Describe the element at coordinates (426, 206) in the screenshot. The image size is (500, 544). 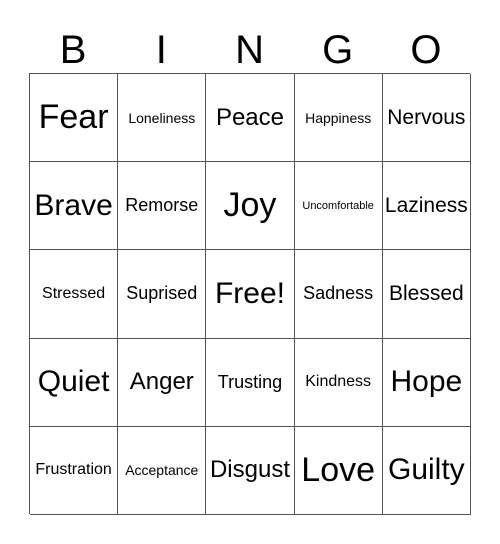
I see `bingo-cell: Laziness` at that location.